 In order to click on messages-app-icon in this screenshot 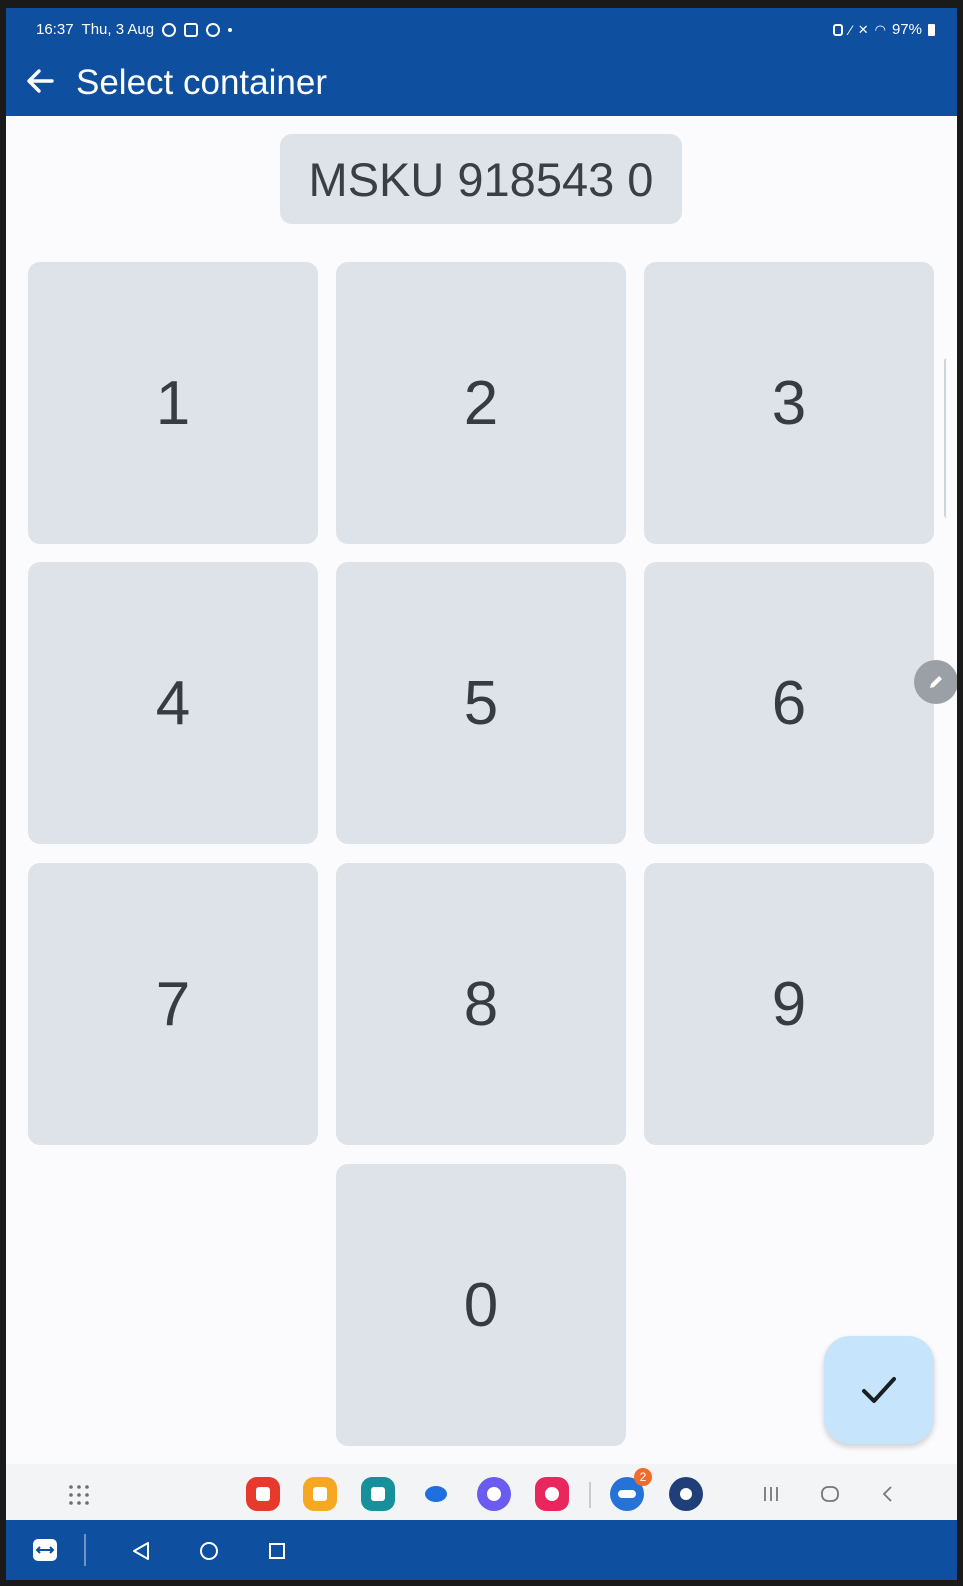, I will do `click(436, 1494)`.